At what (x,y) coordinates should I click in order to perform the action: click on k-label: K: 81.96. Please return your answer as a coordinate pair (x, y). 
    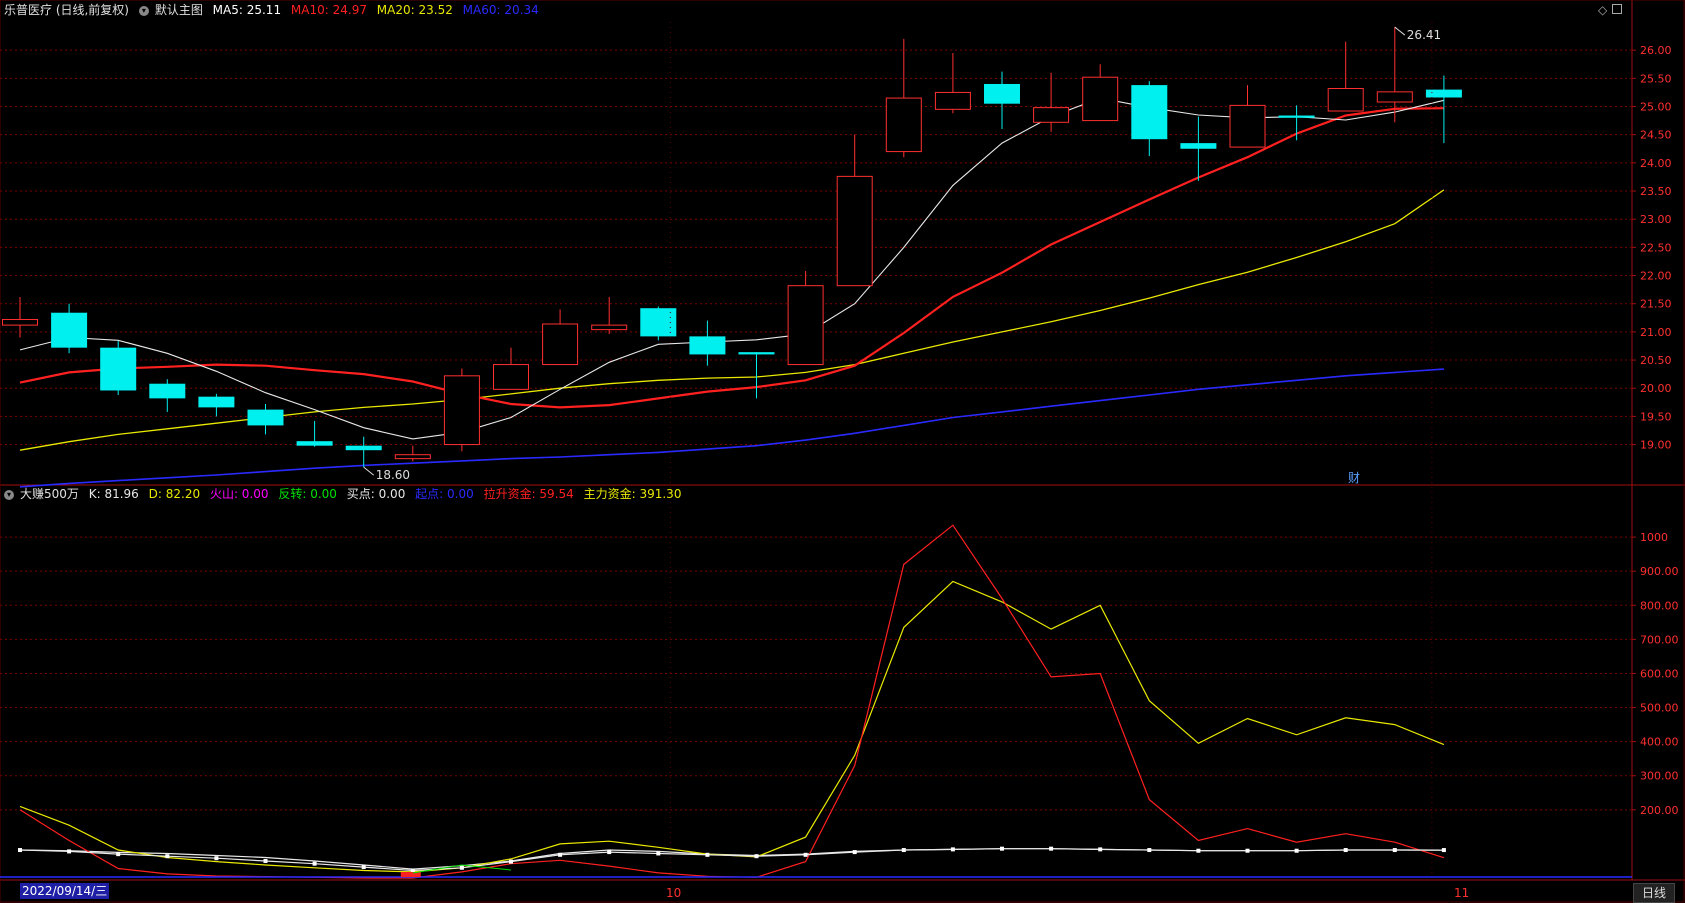
    Looking at the image, I should click on (113, 494).